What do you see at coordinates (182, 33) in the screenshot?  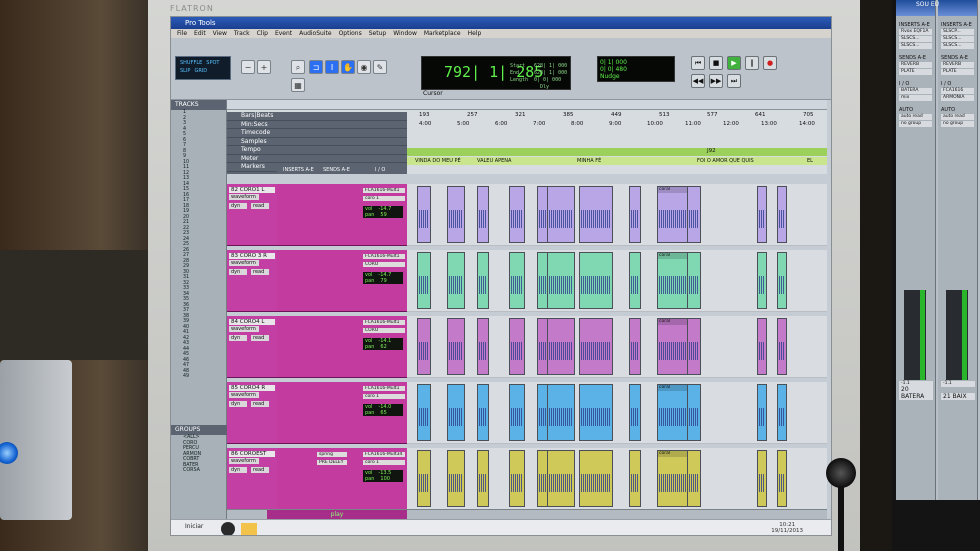 I see `menu-item-file: File` at bounding box center [182, 33].